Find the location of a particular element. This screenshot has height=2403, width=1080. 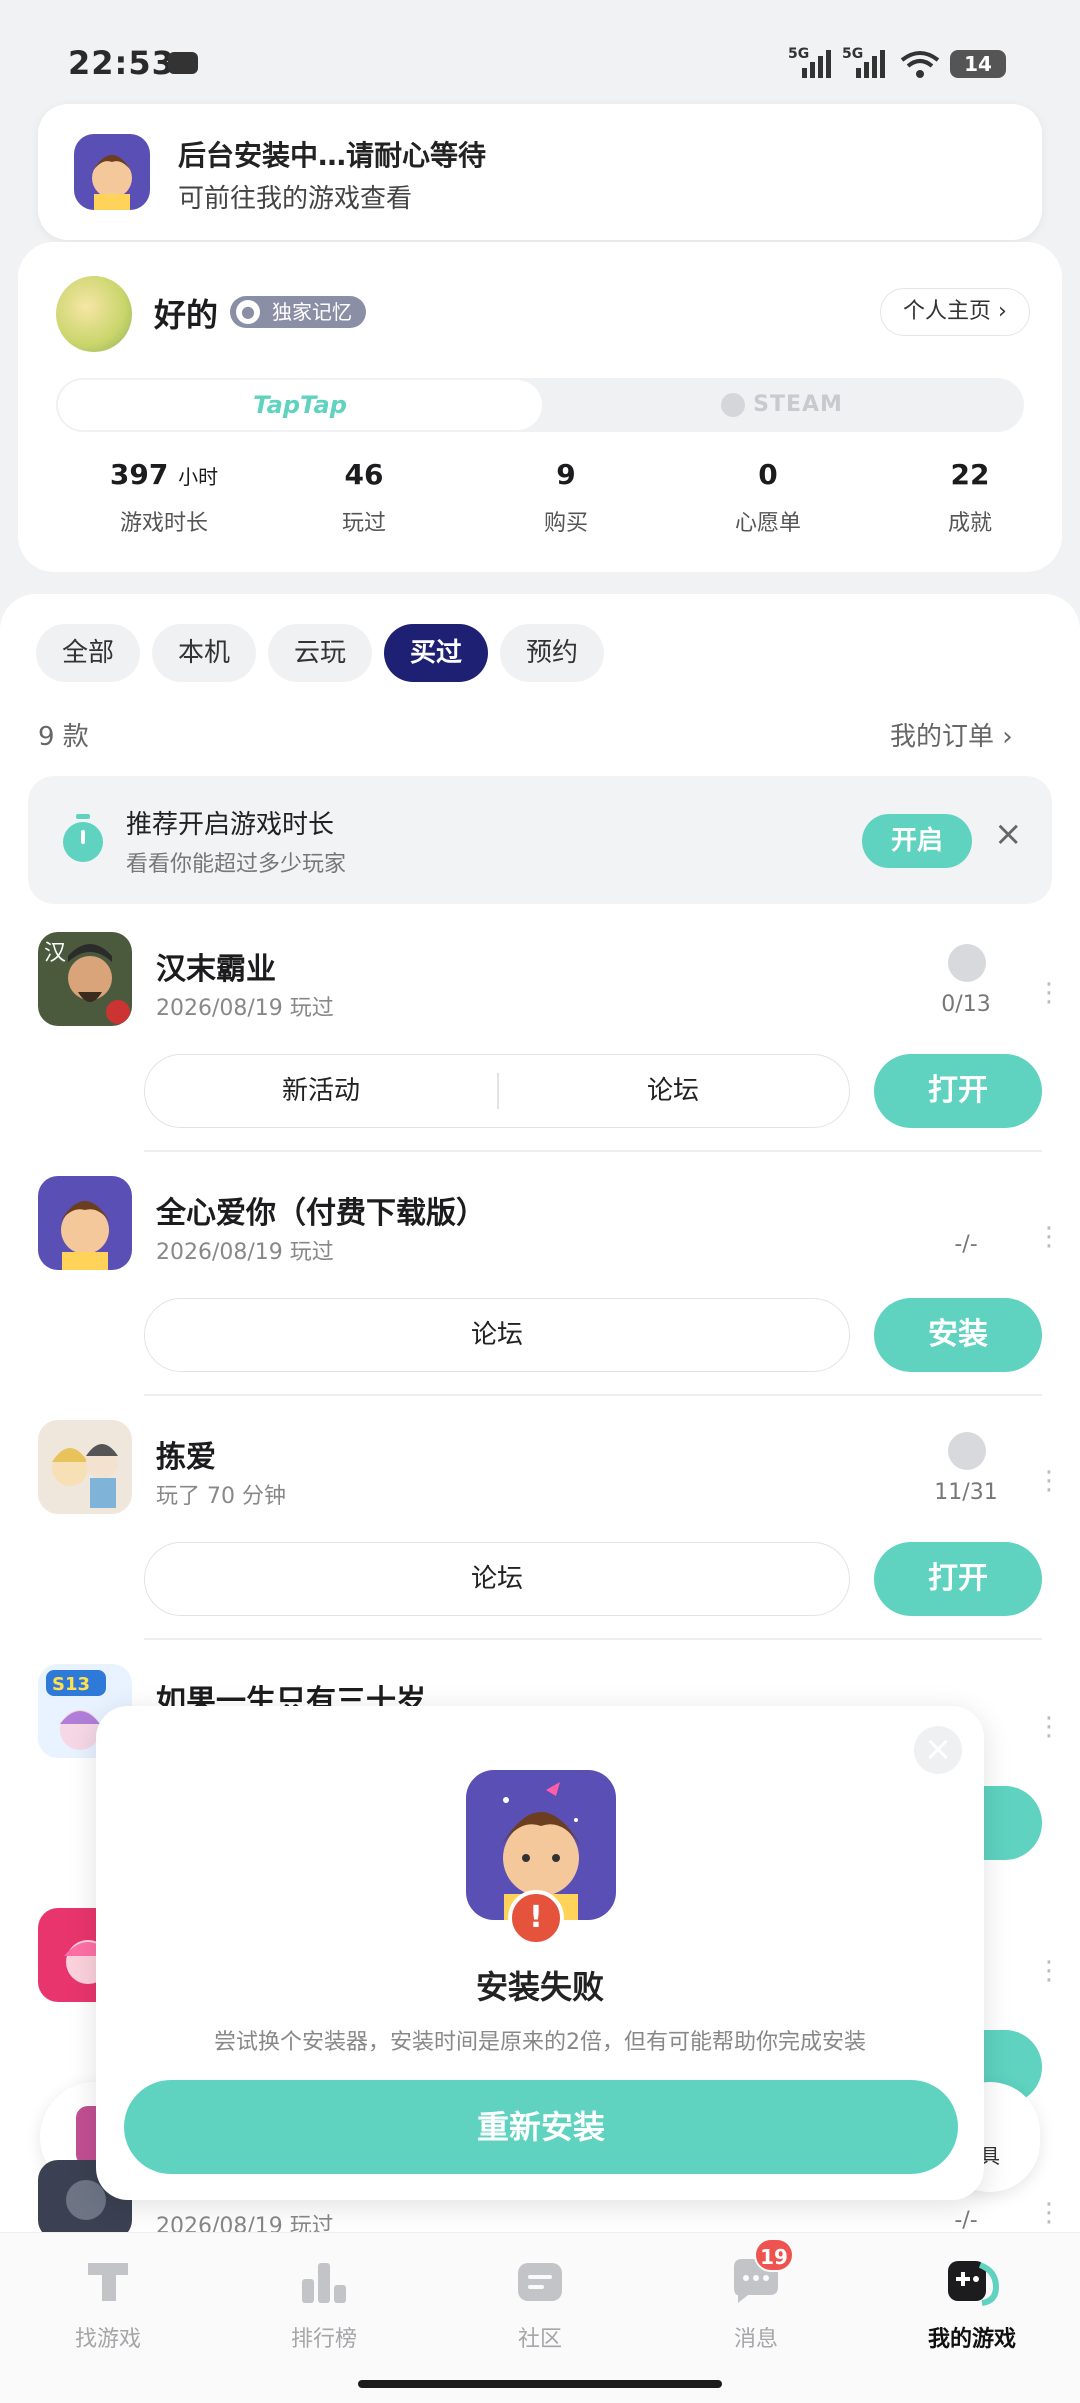

badge-label: 独家记忆 is located at coordinates (312, 312).